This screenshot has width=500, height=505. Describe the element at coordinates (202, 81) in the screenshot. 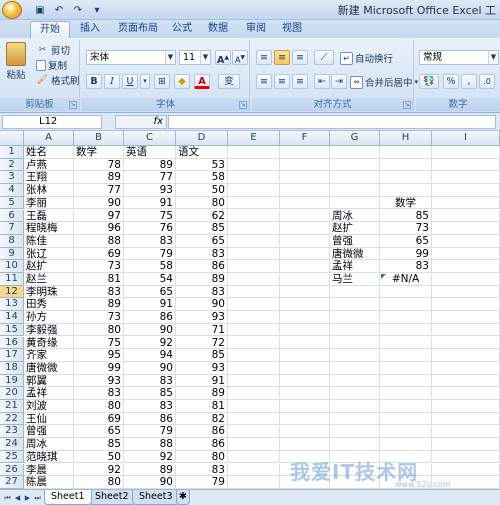

I see `font-color-icon: A` at that location.